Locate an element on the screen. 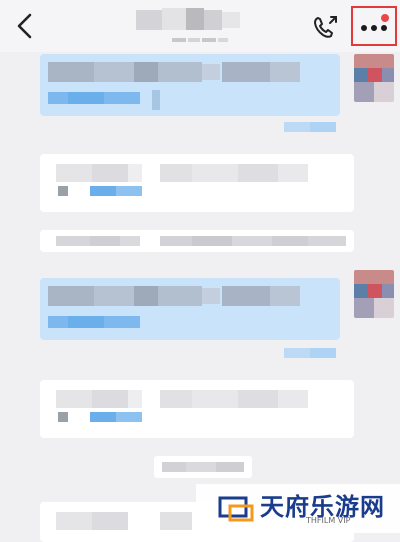 The height and width of the screenshot is (542, 400). notification-dot is located at coordinates (385, 18).